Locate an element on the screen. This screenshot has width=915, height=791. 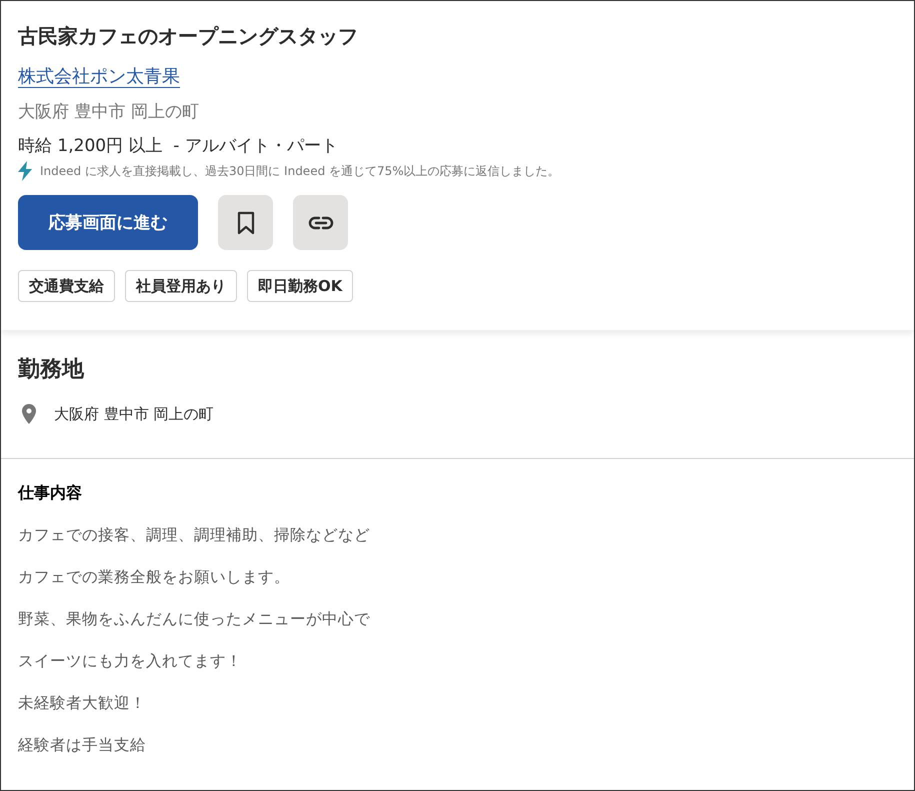
description-text: 経験者は手当支給 is located at coordinates (82, 745).